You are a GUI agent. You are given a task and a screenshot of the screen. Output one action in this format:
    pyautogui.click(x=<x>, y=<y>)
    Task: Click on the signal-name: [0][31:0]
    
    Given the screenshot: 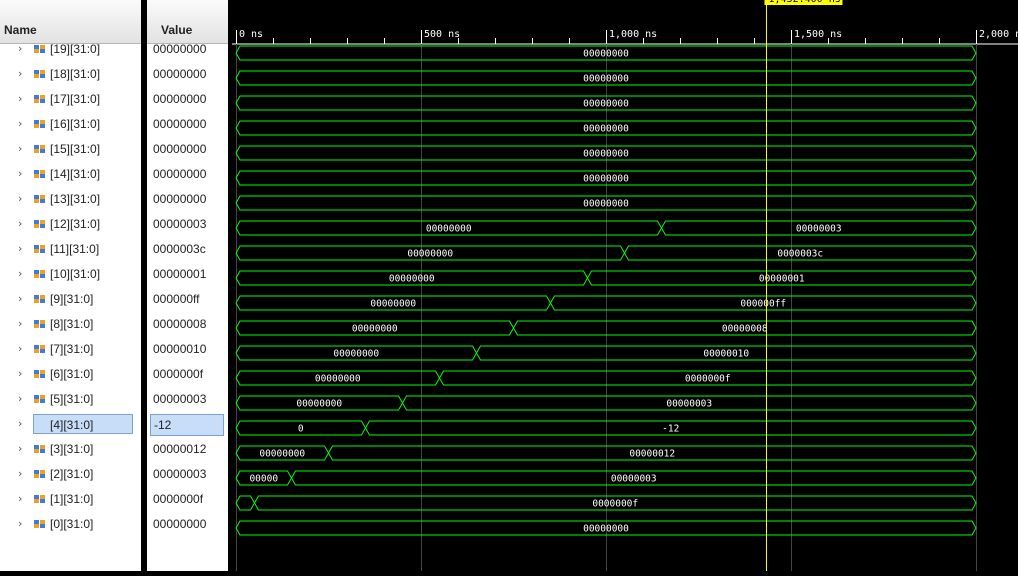 What is the action you would take?
    pyautogui.click(x=72, y=524)
    